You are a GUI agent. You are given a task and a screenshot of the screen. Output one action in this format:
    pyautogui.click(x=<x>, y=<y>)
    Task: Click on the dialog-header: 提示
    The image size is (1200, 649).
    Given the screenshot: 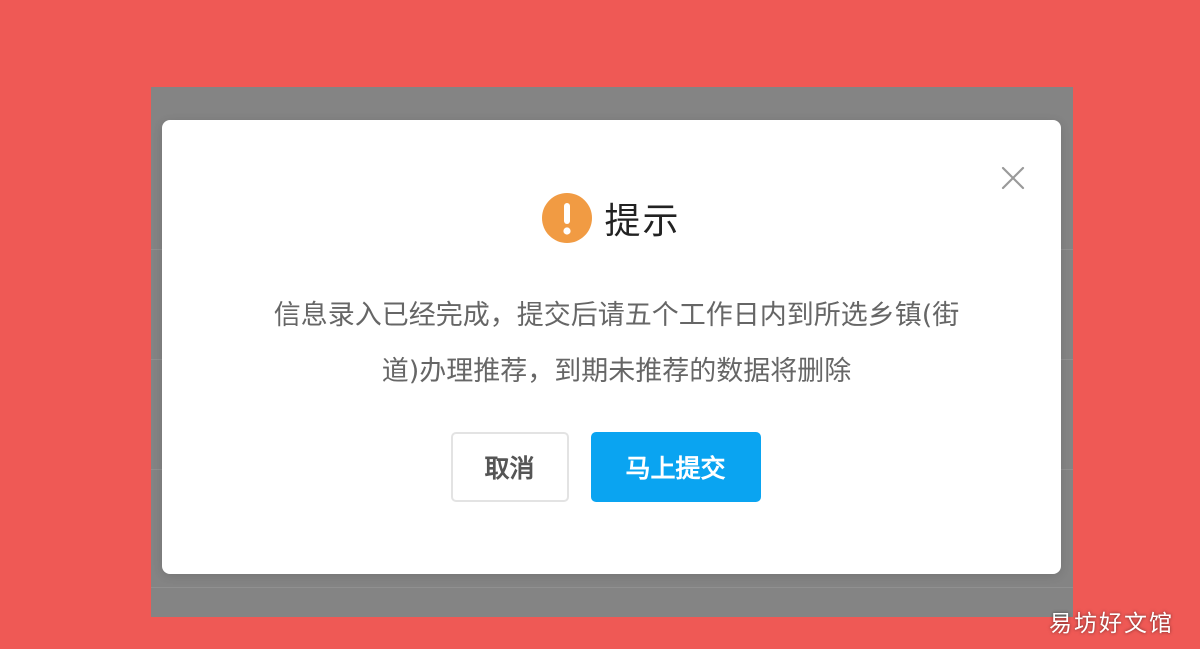 What is the action you would take?
    pyautogui.click(x=611, y=218)
    